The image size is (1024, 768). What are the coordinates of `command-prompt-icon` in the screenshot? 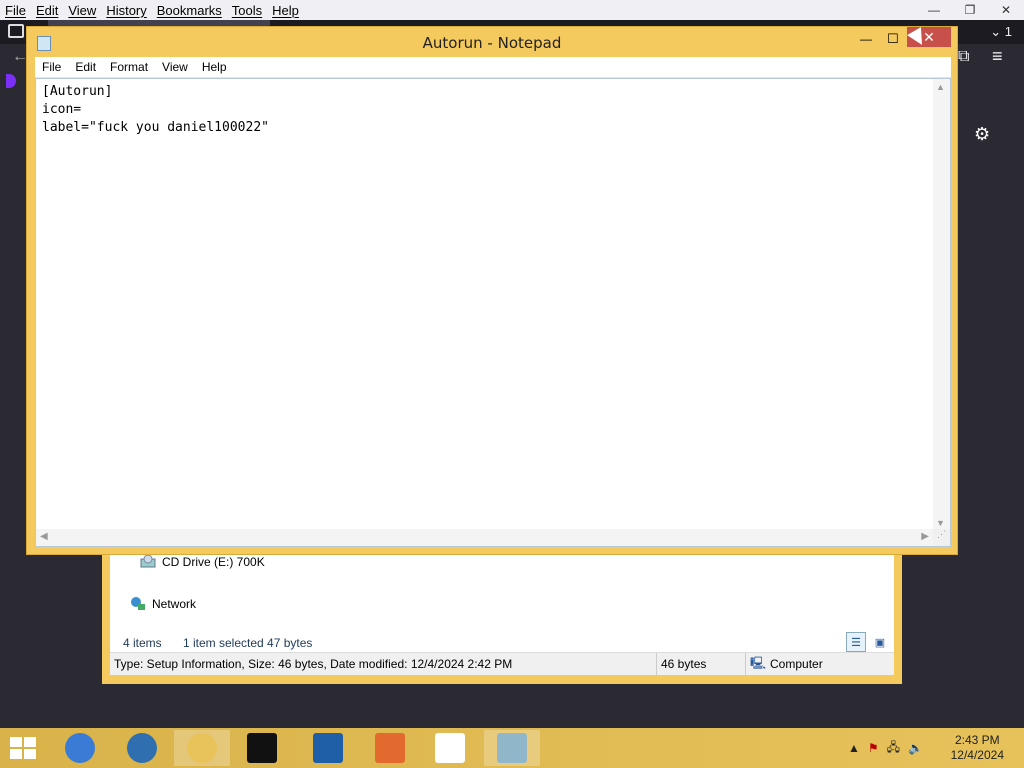 It's located at (262, 748).